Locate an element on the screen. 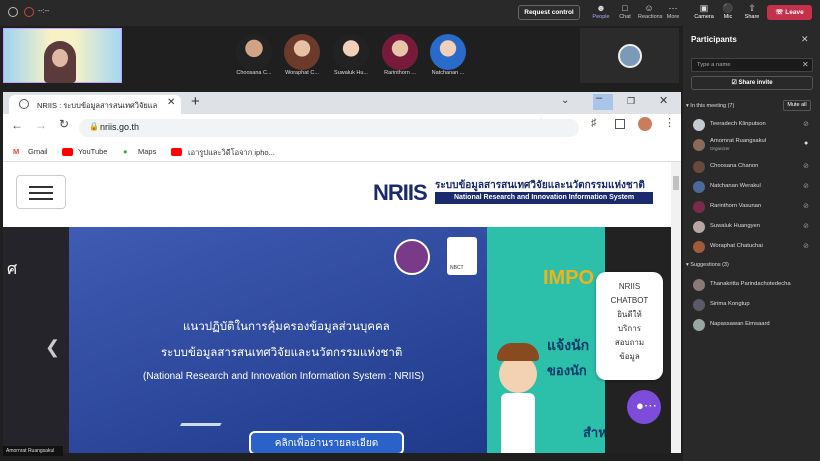 The height and width of the screenshot is (461, 820). leave-label: Leave is located at coordinates (794, 12).